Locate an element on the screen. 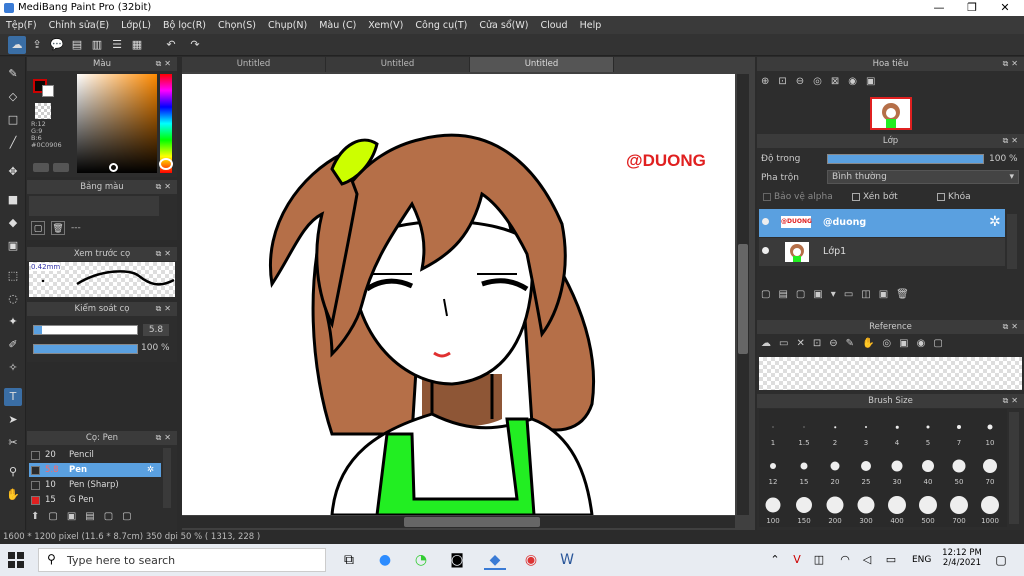 This screenshot has height=576, width=1024. maximize-button: ❐ is located at coordinates (972, 8).